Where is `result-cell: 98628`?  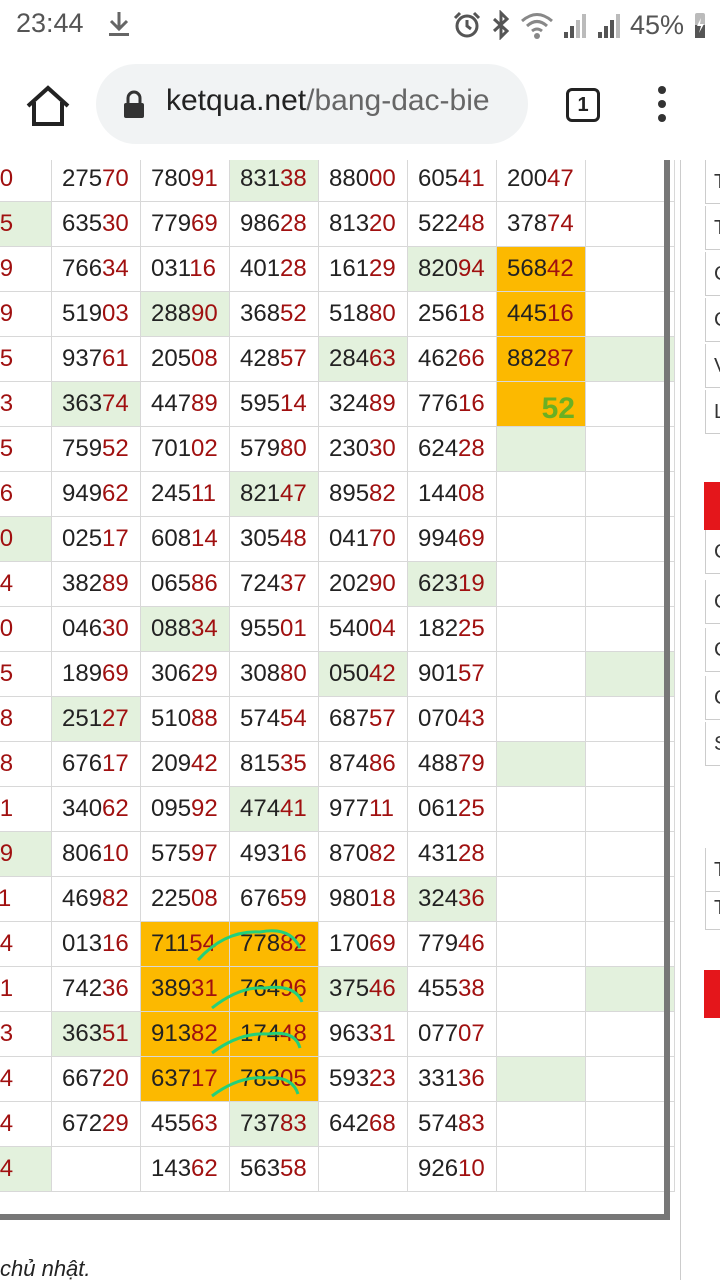
result-cell: 98628 is located at coordinates (274, 224).